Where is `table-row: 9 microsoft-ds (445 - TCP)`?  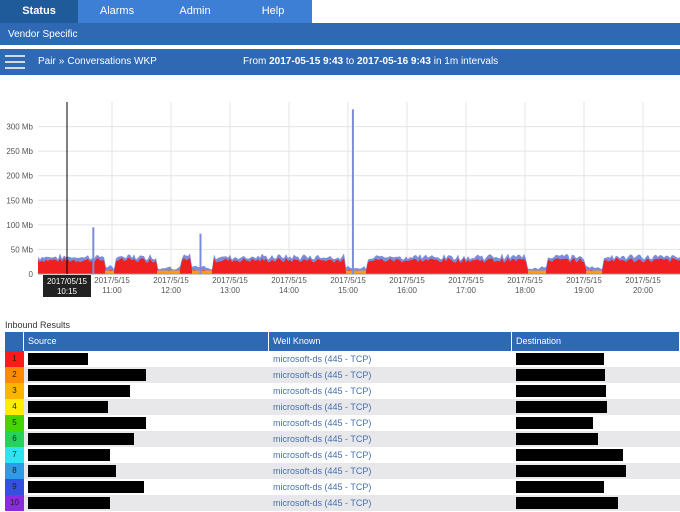
table-row: 9 microsoft-ds (445 - TCP) is located at coordinates (342, 487).